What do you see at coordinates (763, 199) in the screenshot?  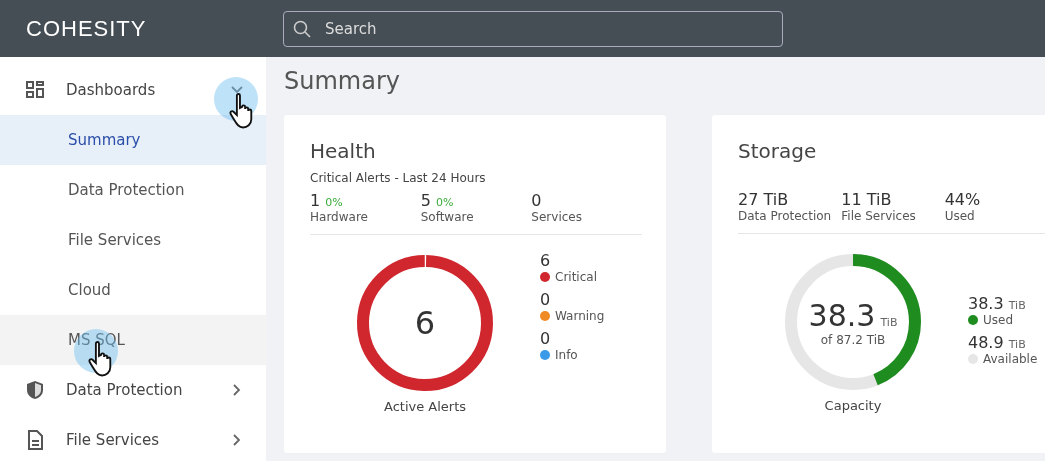 I see `stat-value: 27 TiB` at bounding box center [763, 199].